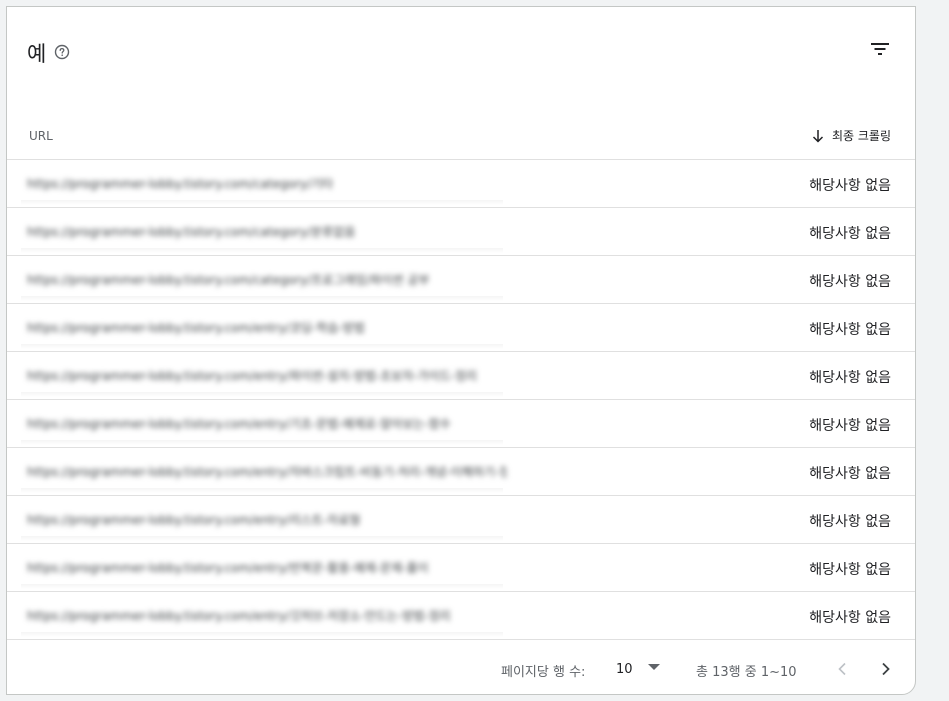  What do you see at coordinates (861, 136) in the screenshot?
I see `column-header-last-crawl-label: 최종 크롤링` at bounding box center [861, 136].